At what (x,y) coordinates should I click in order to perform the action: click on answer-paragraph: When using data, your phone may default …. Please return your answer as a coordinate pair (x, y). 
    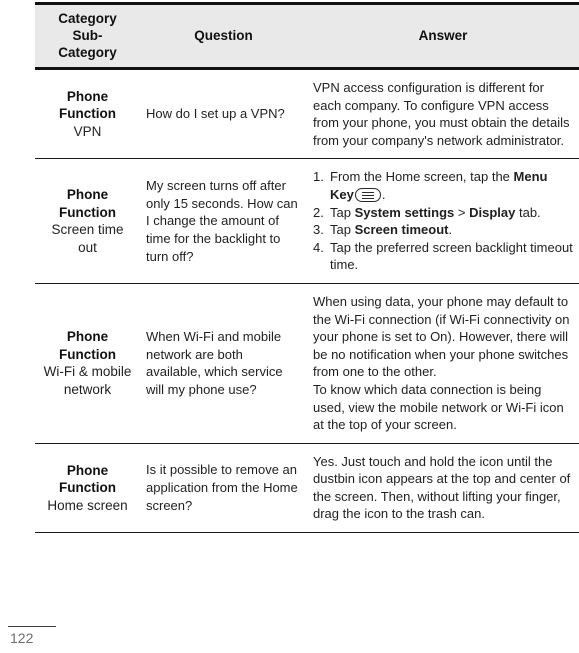
    Looking at the image, I should click on (441, 336).